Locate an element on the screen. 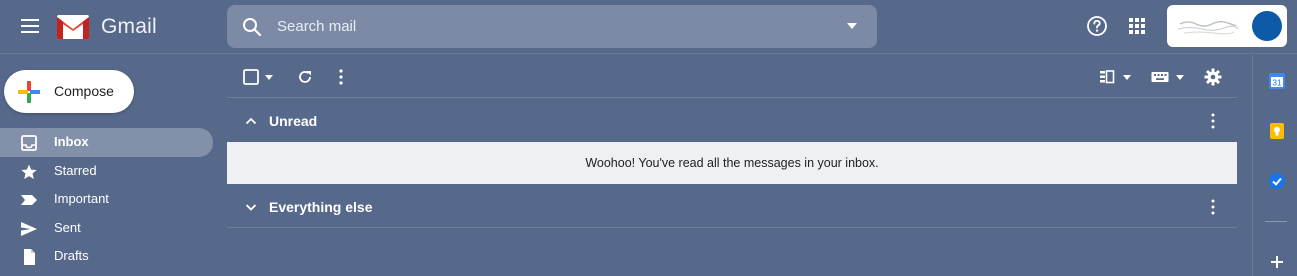  refresh-button is located at coordinates (305, 77).